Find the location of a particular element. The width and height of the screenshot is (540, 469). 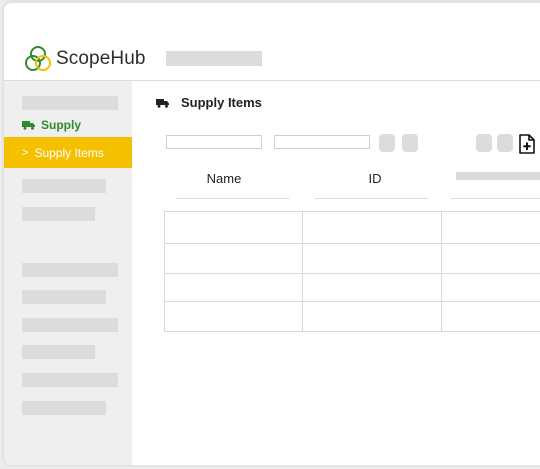

header-placeholder is located at coordinates (214, 58).